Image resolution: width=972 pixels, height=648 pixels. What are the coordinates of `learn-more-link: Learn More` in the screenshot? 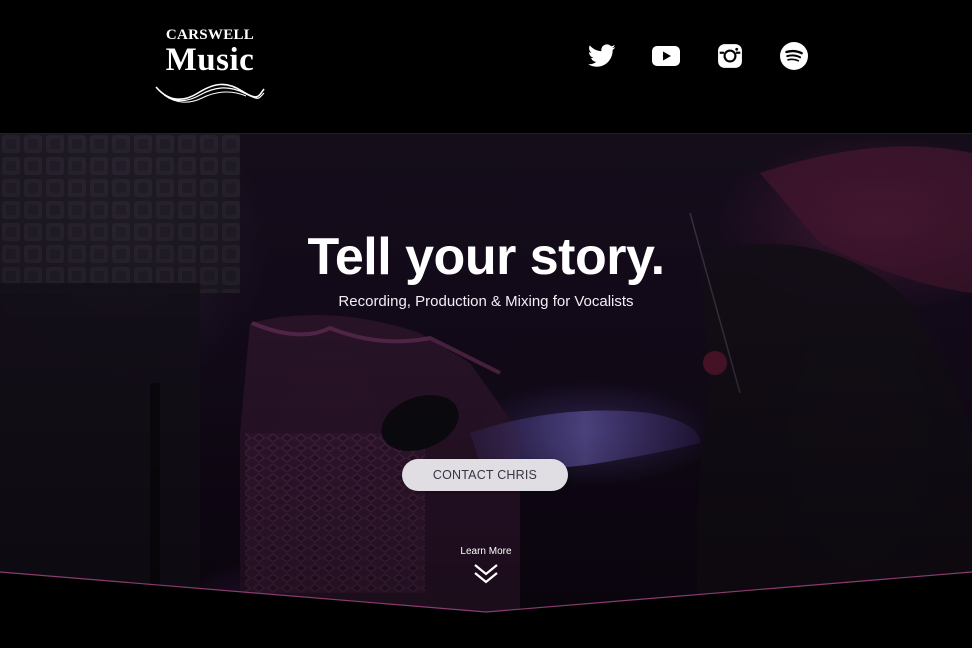 It's located at (486, 565).